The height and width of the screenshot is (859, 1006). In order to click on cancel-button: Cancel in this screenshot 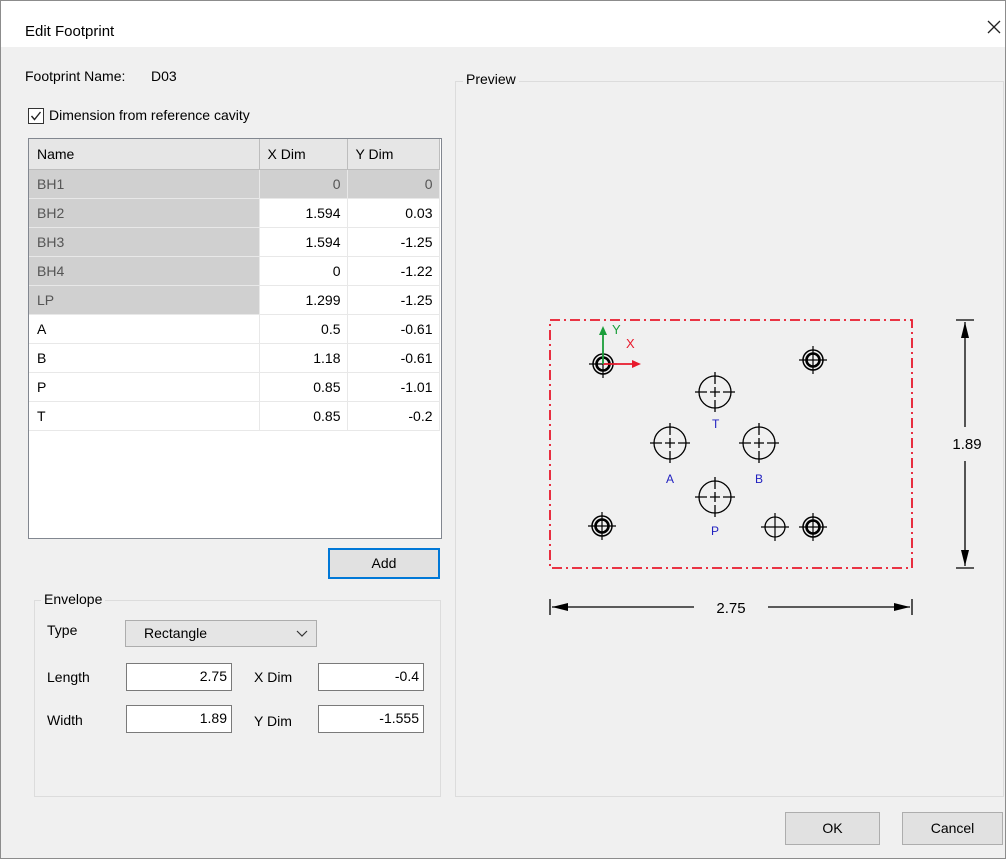, I will do `click(952, 828)`.